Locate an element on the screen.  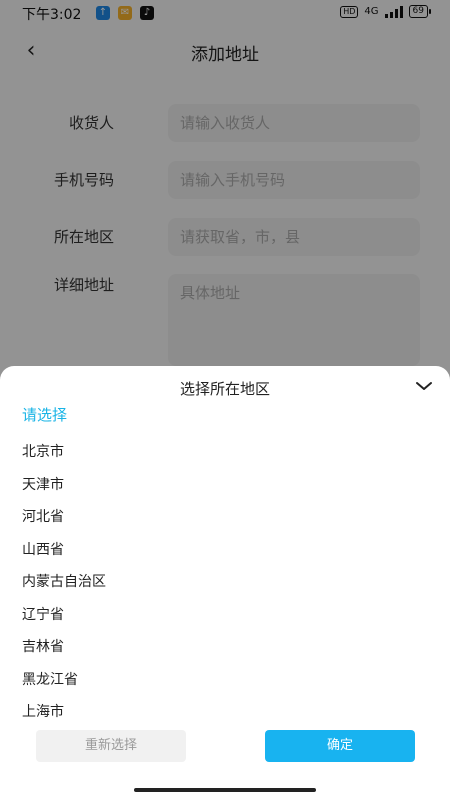
current-selection-tab: 请选择 is located at coordinates (44, 414).